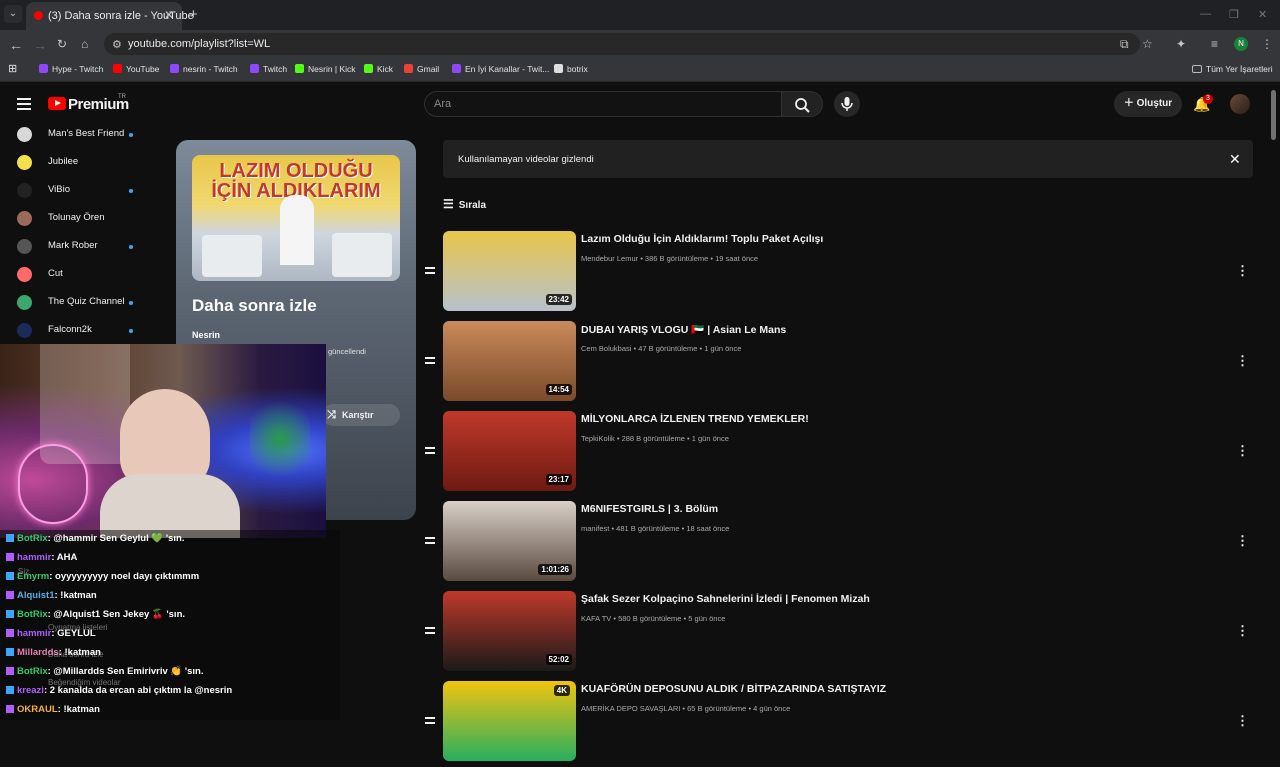 Image resolution: width=1280 pixels, height=767 pixels. What do you see at coordinates (1205, 14) in the screenshot?
I see `minimize-icon: —` at bounding box center [1205, 14].